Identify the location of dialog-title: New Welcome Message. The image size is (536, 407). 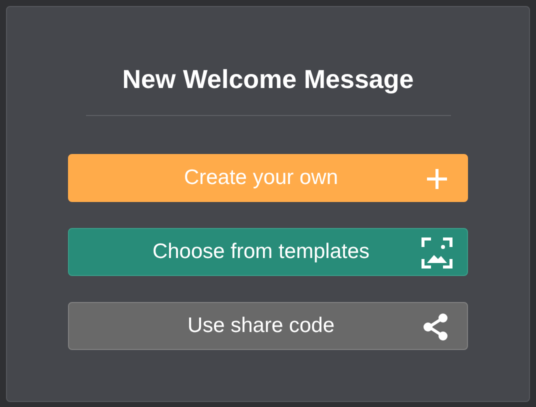
(268, 79).